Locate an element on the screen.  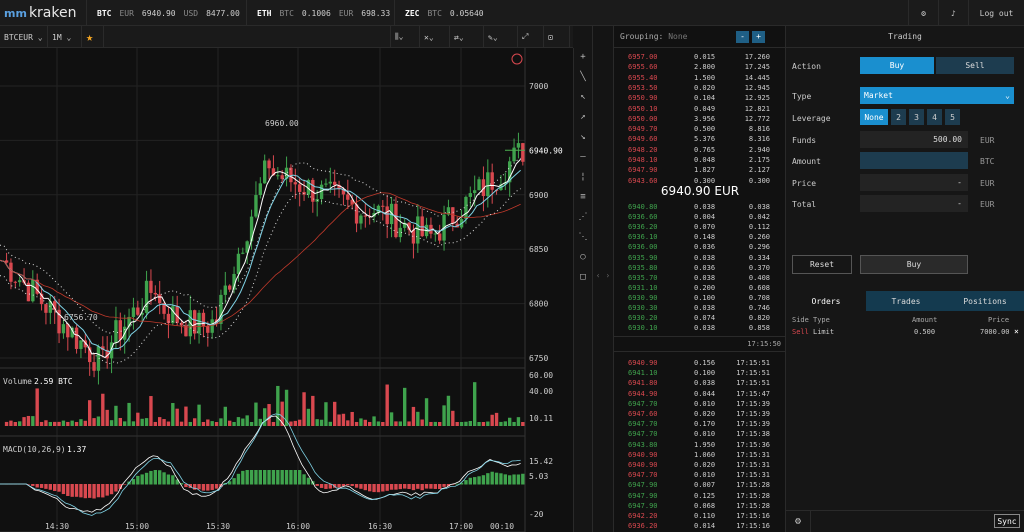
vline-tool-icon: ¦ is located at coordinates (583, 177).